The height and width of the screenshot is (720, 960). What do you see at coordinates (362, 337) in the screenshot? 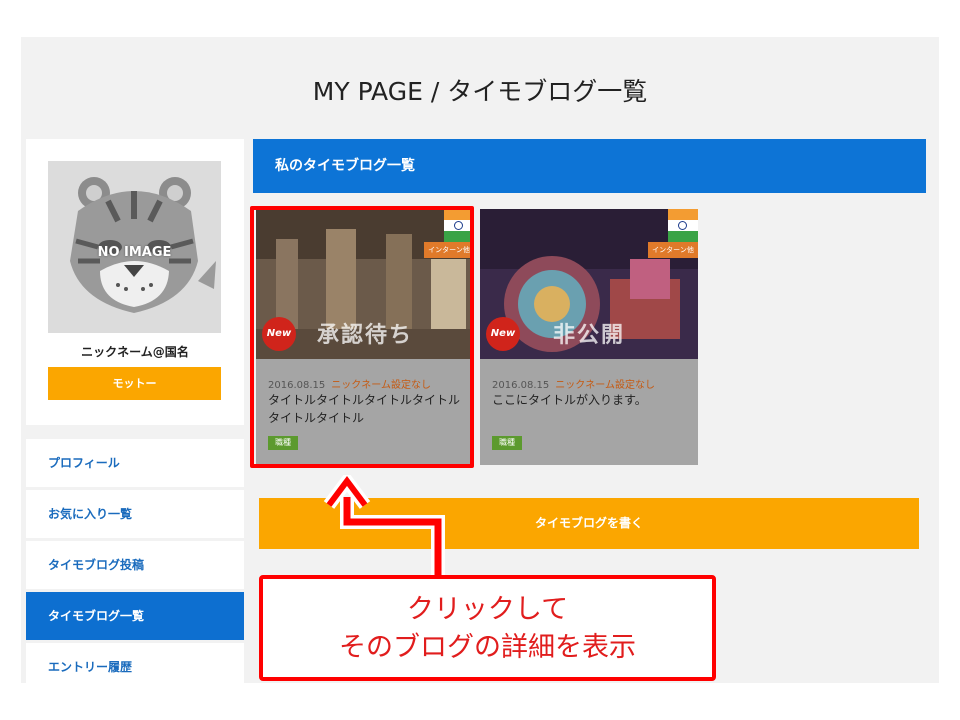
I see `highlight-frame` at bounding box center [362, 337].